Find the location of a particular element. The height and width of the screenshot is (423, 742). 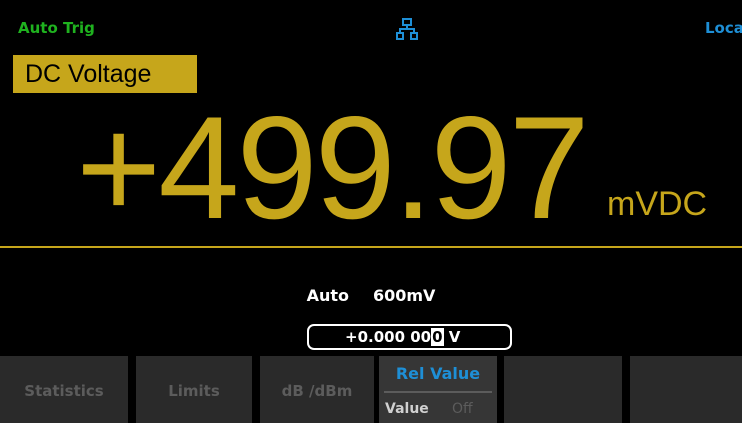

rel-off-option: Off is located at coordinates (462, 409).